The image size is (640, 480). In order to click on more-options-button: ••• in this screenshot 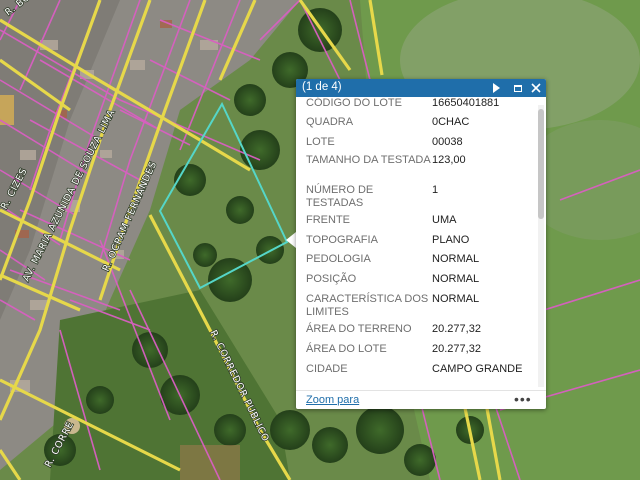, I will do `click(523, 399)`.